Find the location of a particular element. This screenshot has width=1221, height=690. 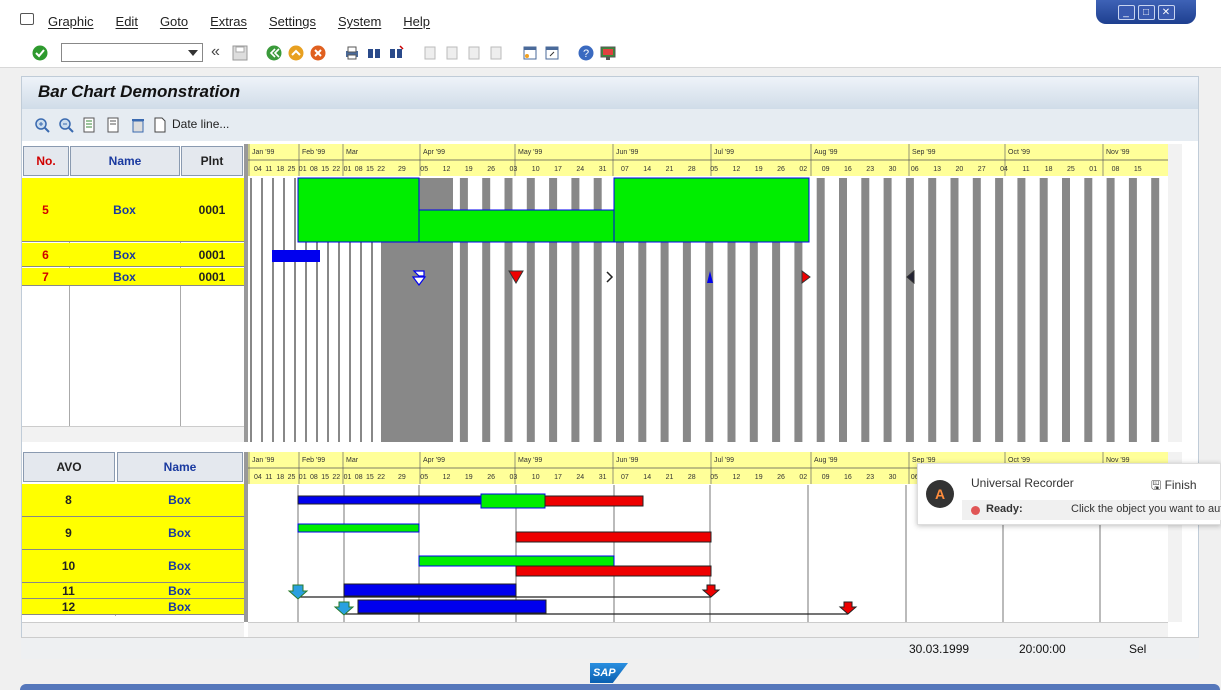

delete-icon is located at coordinates (138, 125).